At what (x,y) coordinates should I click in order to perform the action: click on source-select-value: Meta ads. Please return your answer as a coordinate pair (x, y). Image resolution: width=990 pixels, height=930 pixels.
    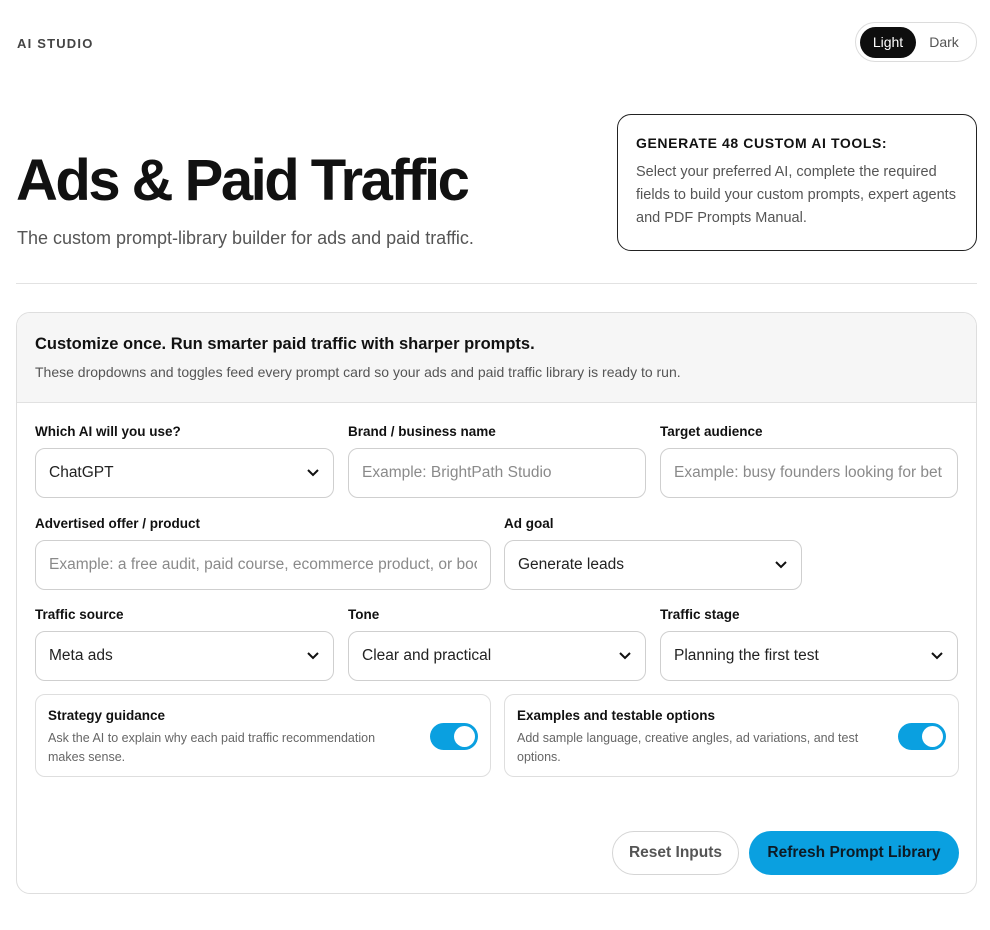
    Looking at the image, I should click on (81, 655).